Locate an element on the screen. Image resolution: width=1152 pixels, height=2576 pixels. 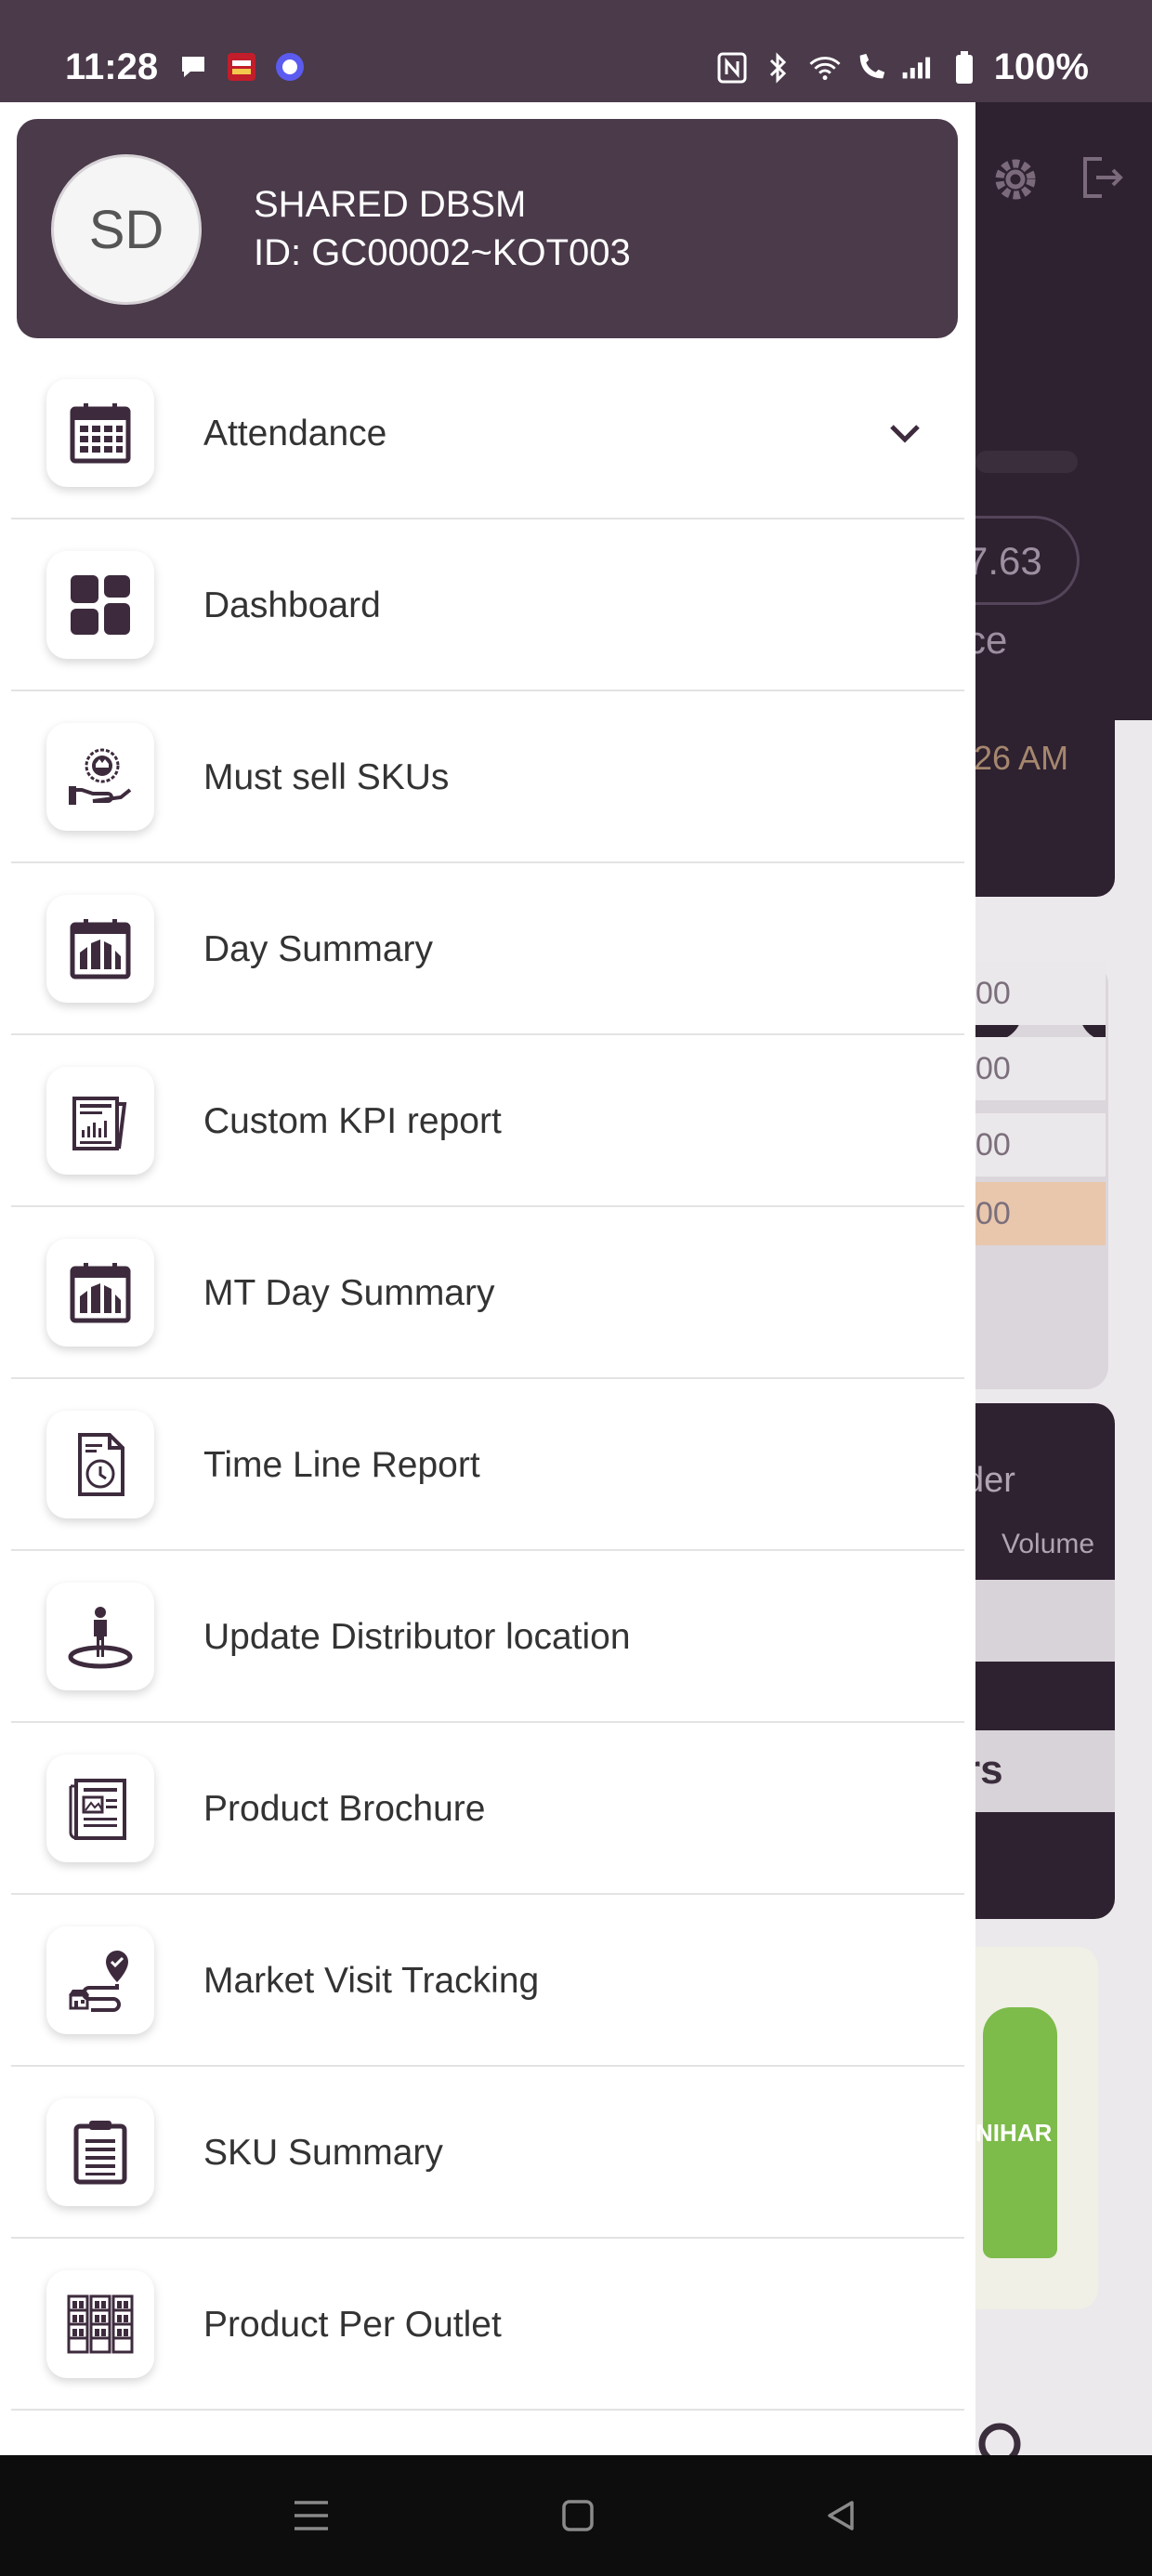
back-icon is located at coordinates (841, 2515).